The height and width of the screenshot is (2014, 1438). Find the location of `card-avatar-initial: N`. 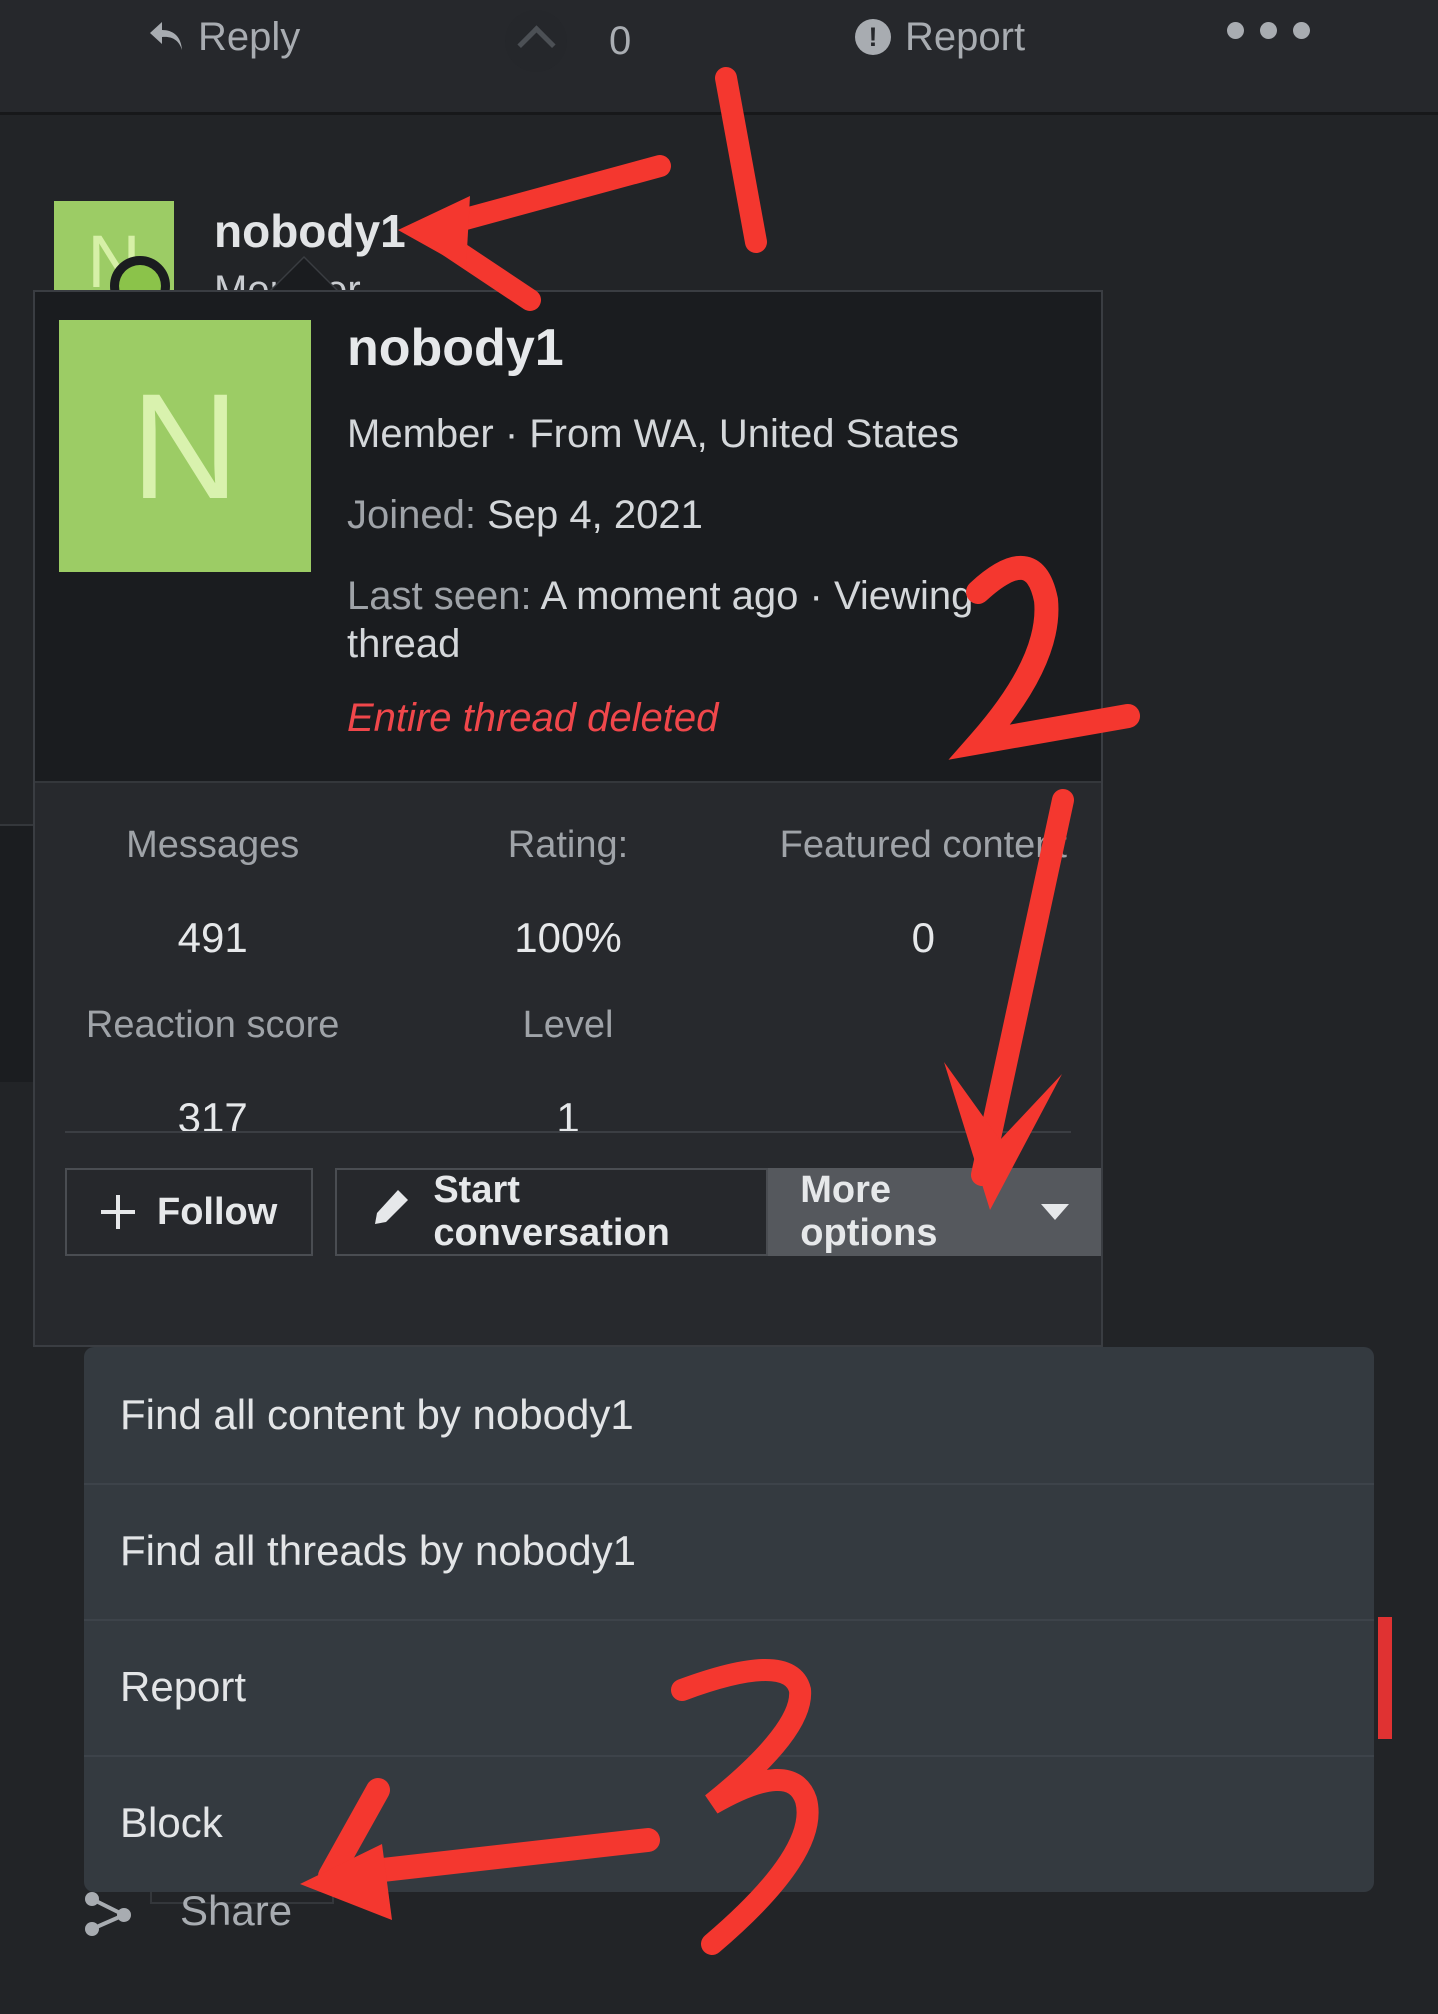

card-avatar-initial: N is located at coordinates (185, 446).